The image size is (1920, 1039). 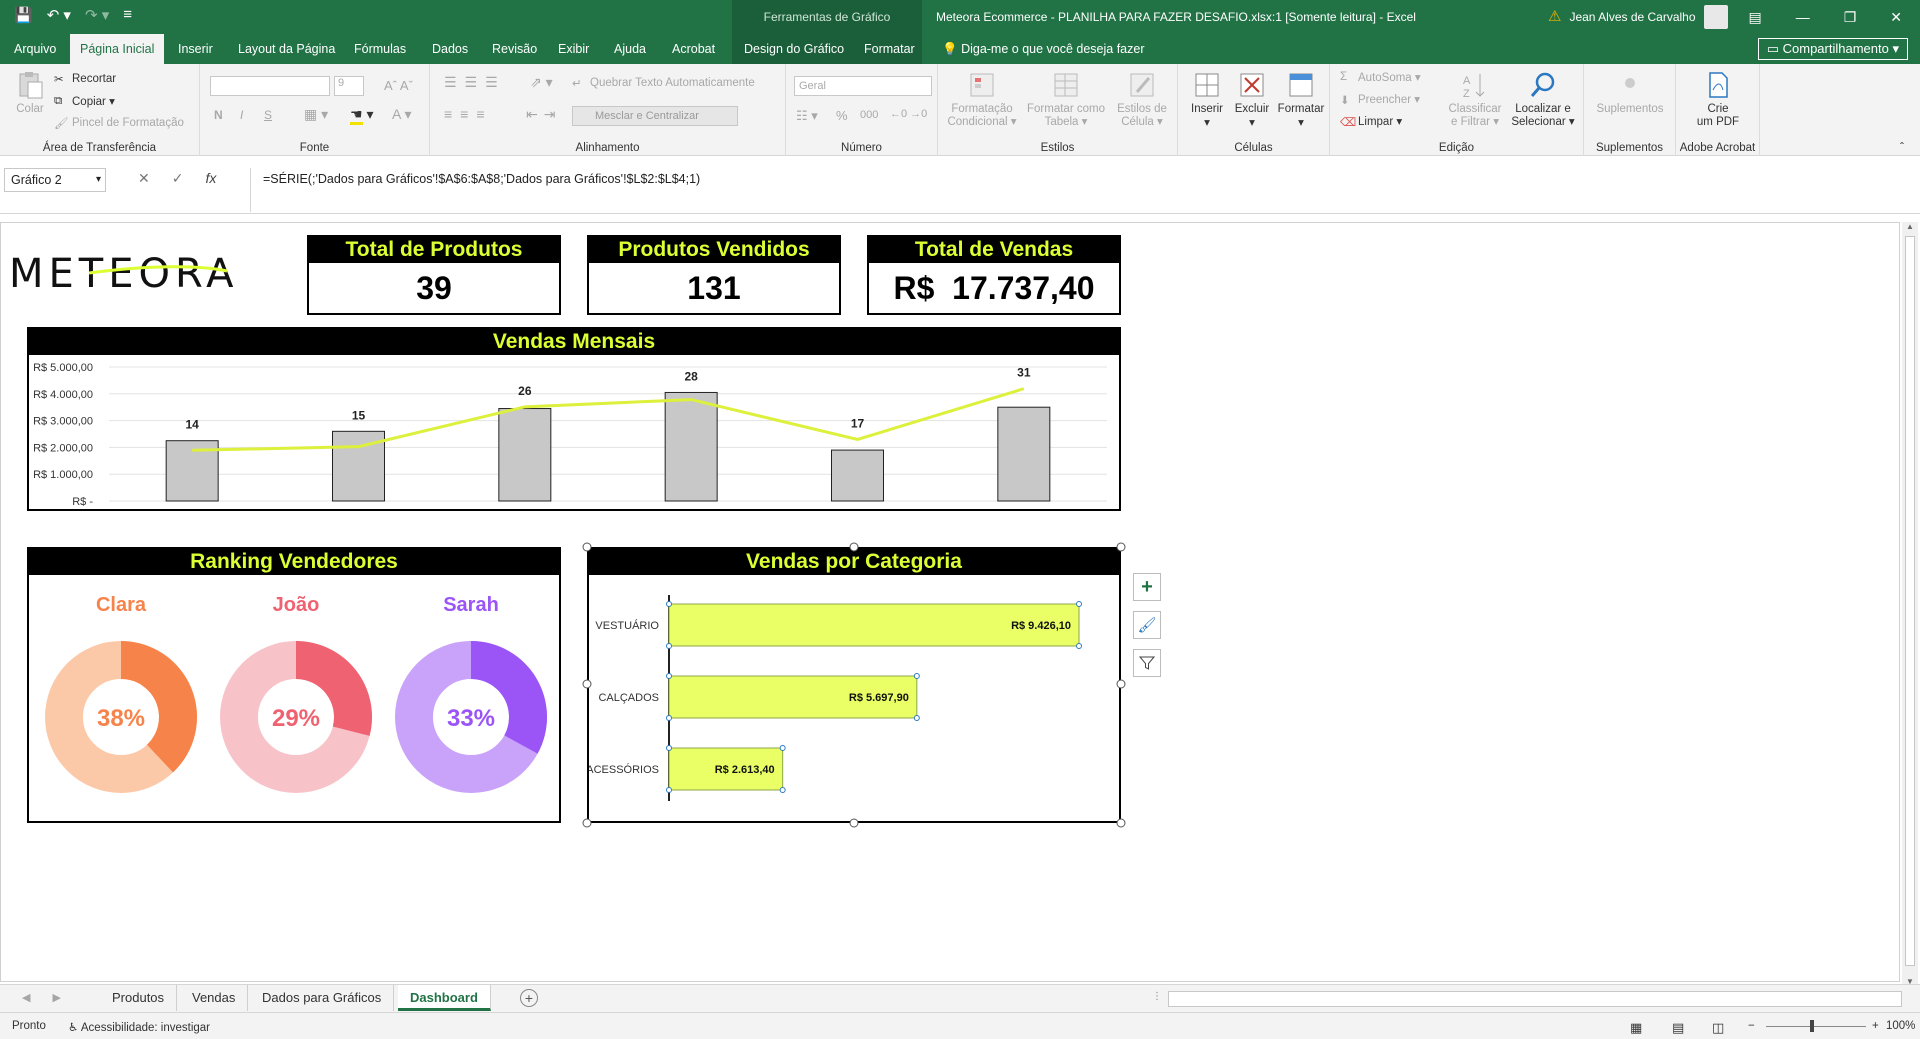 I want to click on tab-chart-design: Design do Gráfico, so click(x=794, y=49).